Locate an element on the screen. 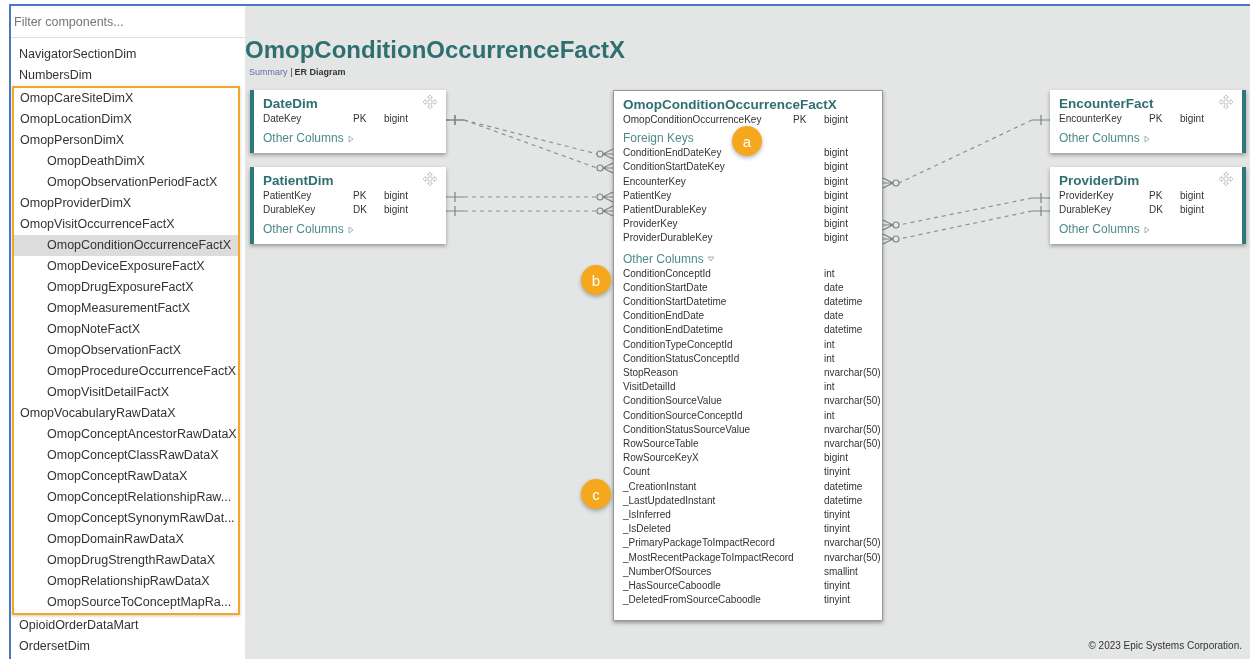  sidebar-item: OrdersetDim is located at coordinates (128, 646).